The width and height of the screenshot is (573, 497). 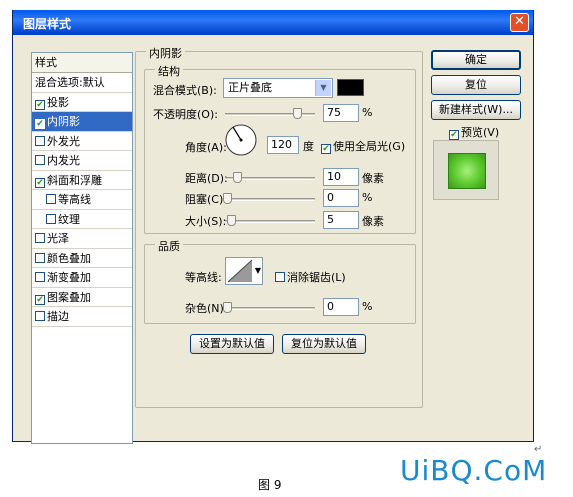 What do you see at coordinates (341, 307) in the screenshot?
I see `noise-input: 0` at bounding box center [341, 307].